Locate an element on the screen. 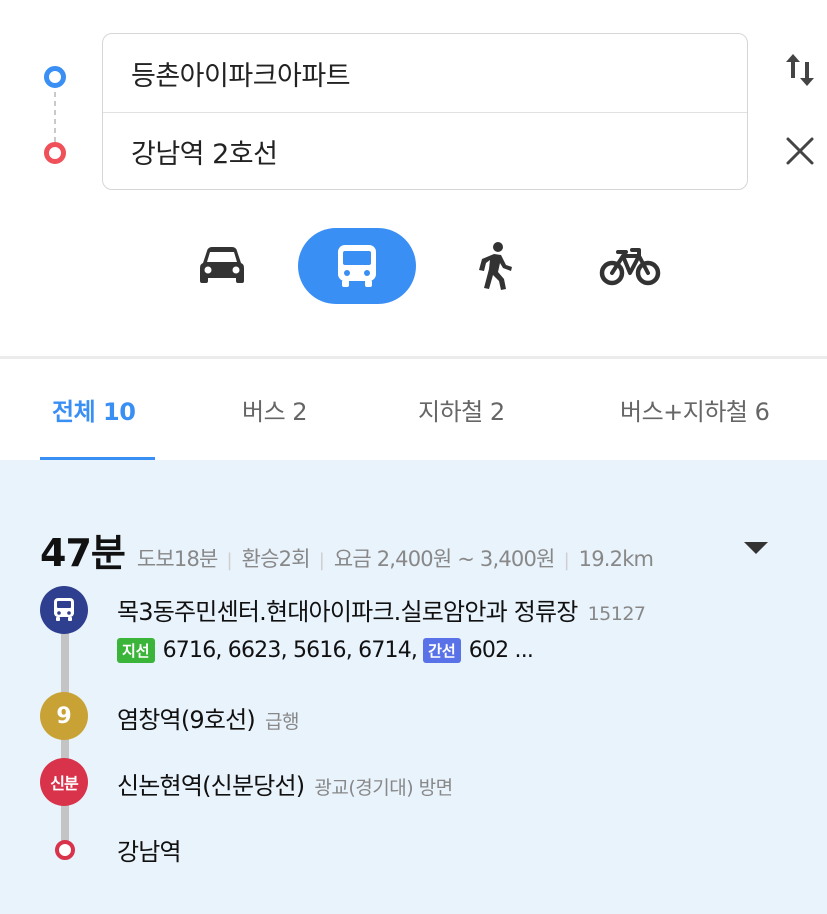  car-icon is located at coordinates (222, 265).